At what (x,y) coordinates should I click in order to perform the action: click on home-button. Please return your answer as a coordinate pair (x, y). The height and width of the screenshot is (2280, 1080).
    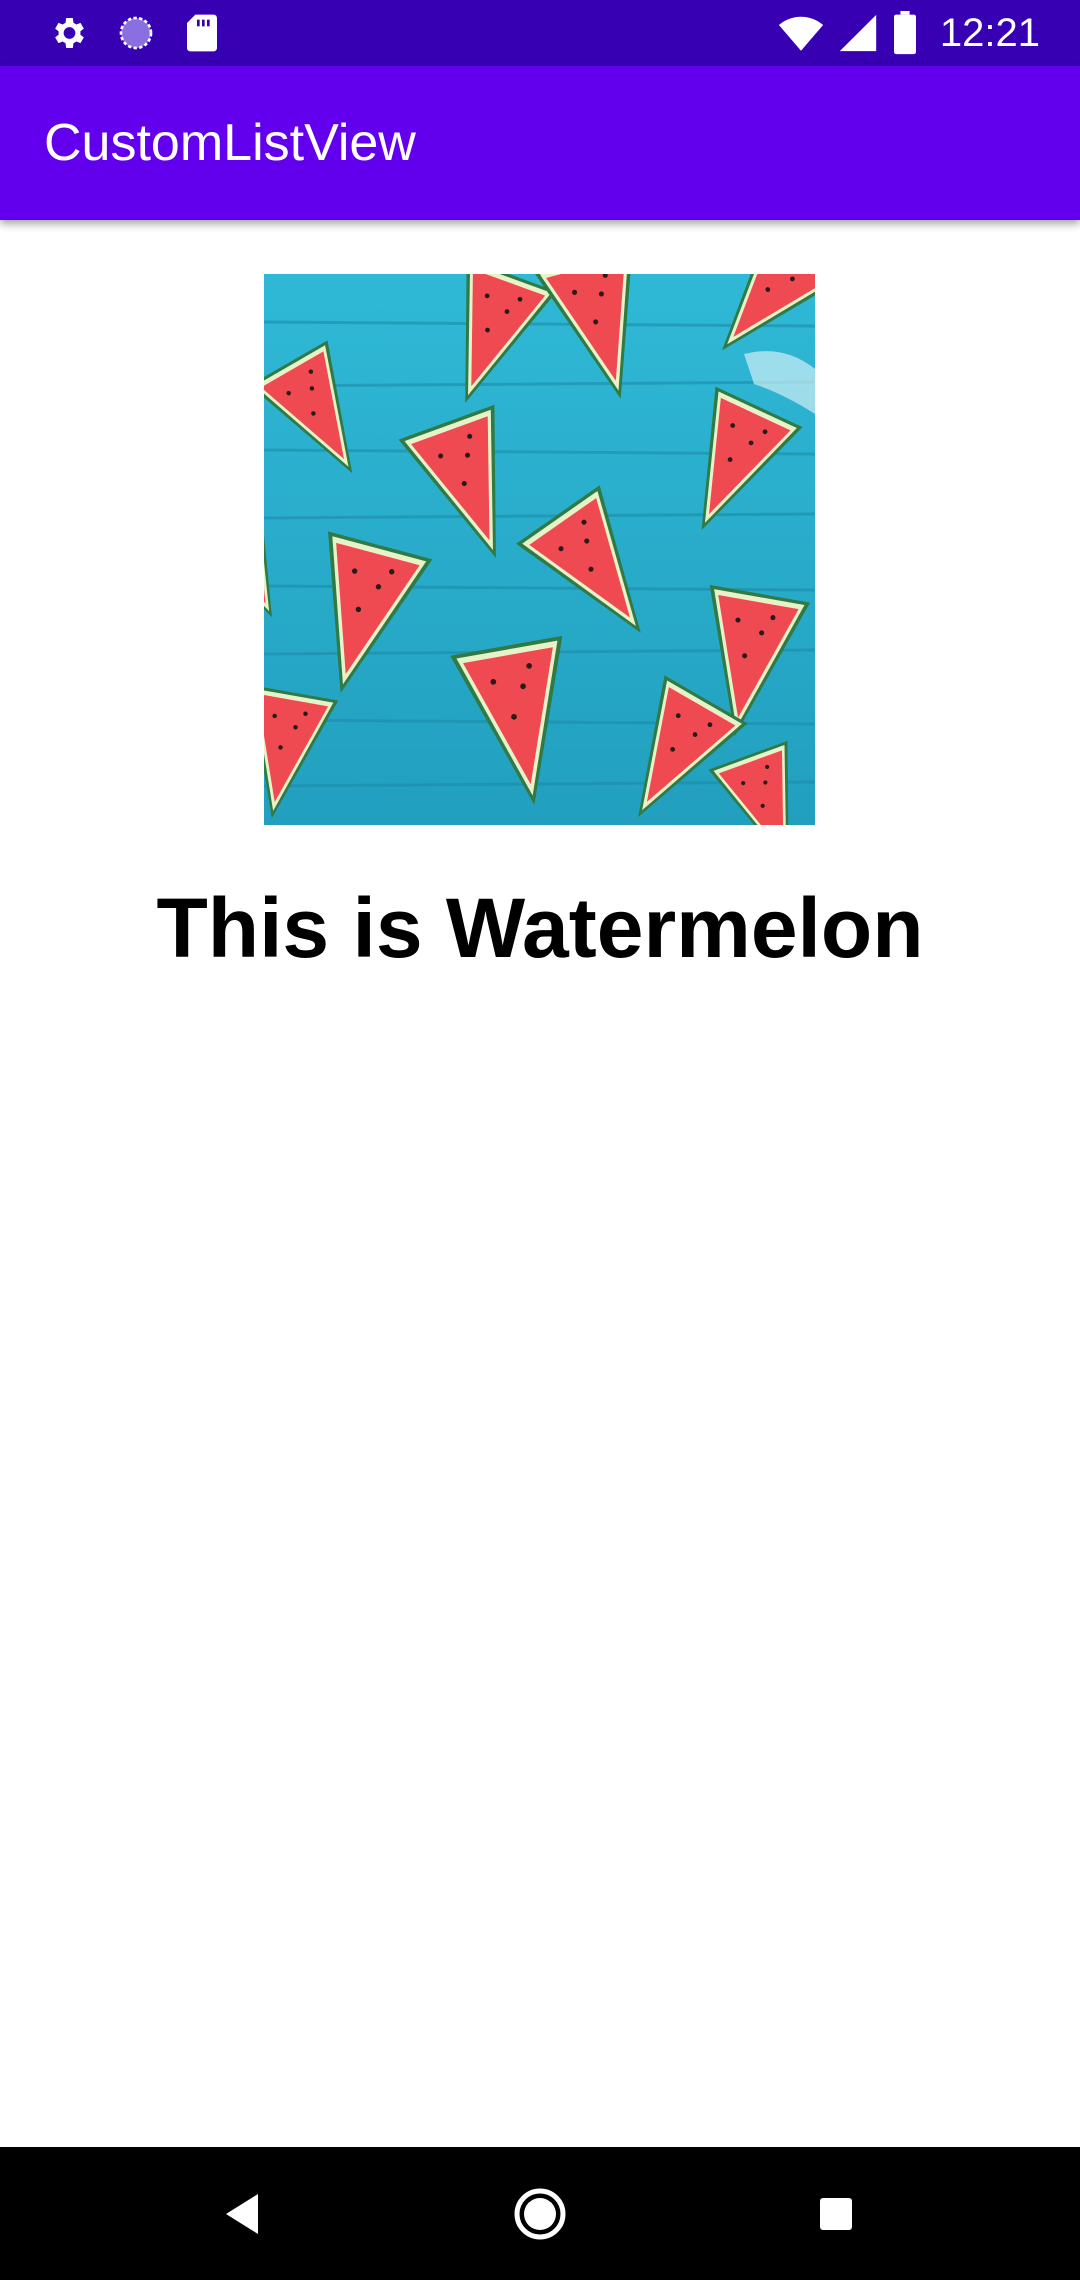
    Looking at the image, I should click on (540, 2213).